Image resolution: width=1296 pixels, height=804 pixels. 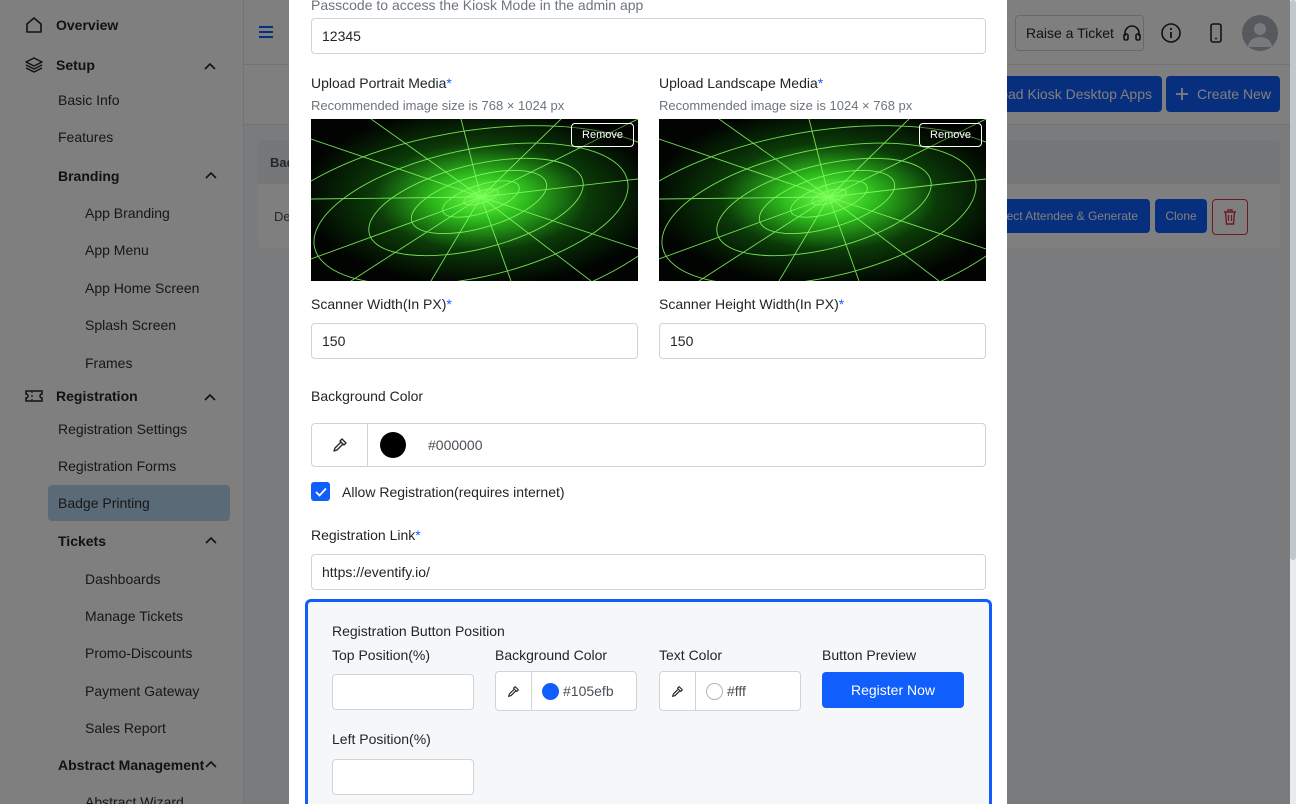 What do you see at coordinates (1293, 280) in the screenshot?
I see `scrollbar-thumb` at bounding box center [1293, 280].